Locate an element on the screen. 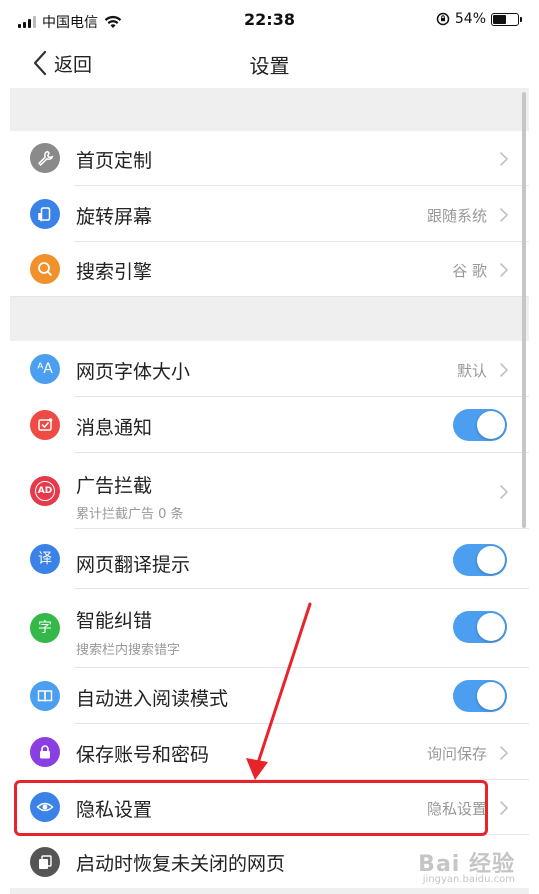  row-label: 消息通知 is located at coordinates (114, 428).